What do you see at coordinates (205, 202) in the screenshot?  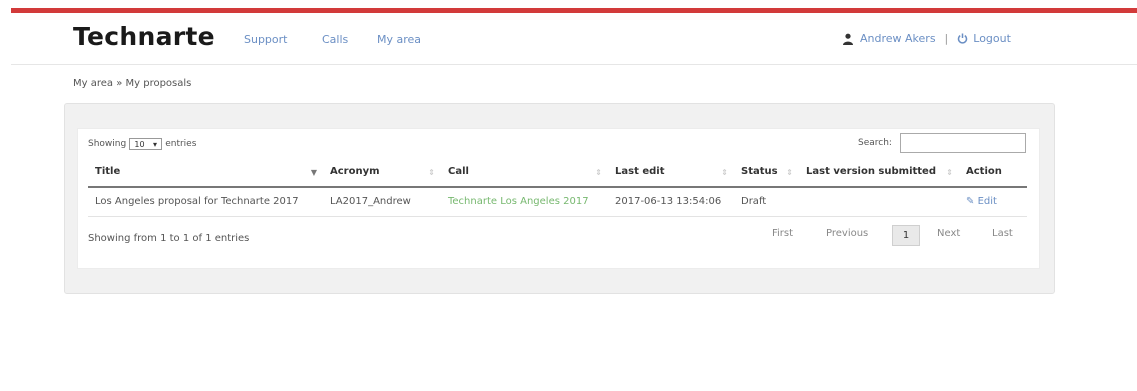 I see `cell-title: Los Angeles proposal for Technarte 2017` at bounding box center [205, 202].